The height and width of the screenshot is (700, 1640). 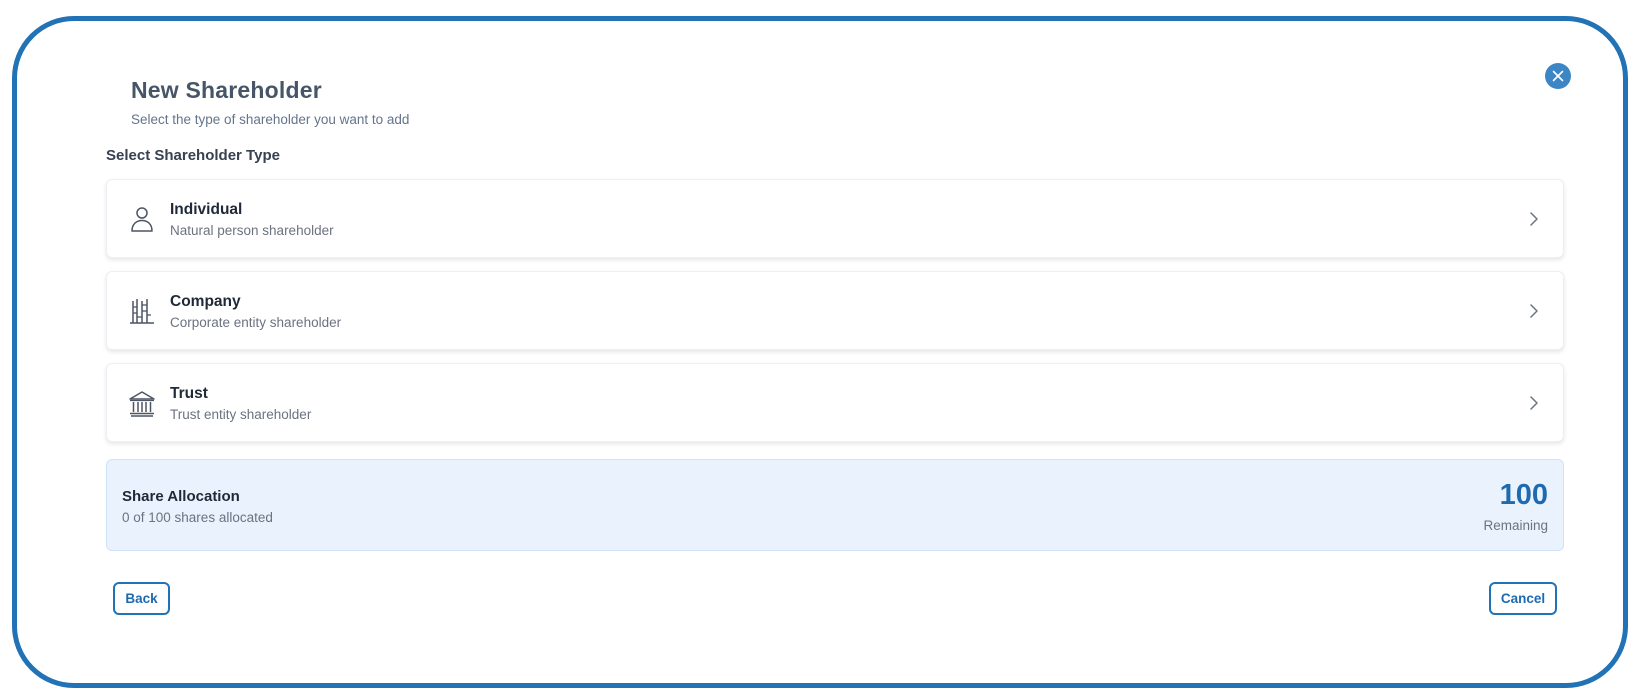 I want to click on option-description: Trust entity shareholder, so click(x=241, y=414).